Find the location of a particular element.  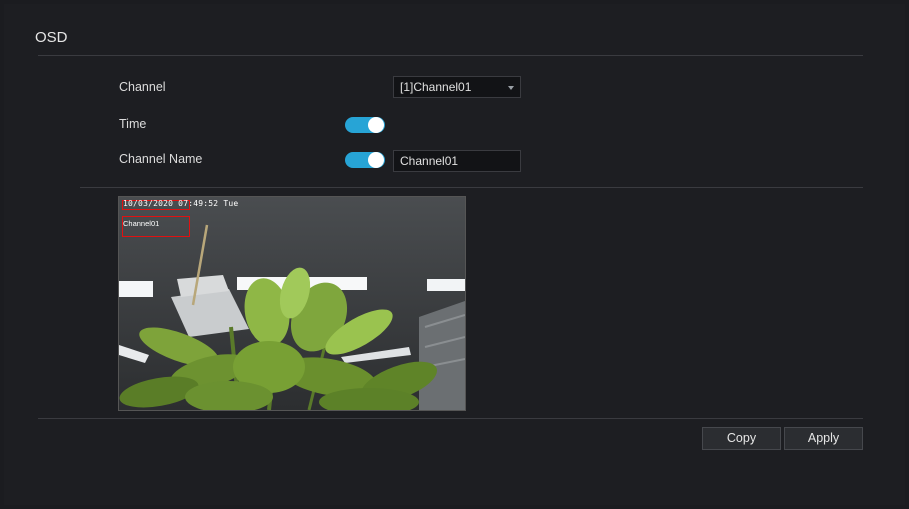

bottom-divider is located at coordinates (450, 418).